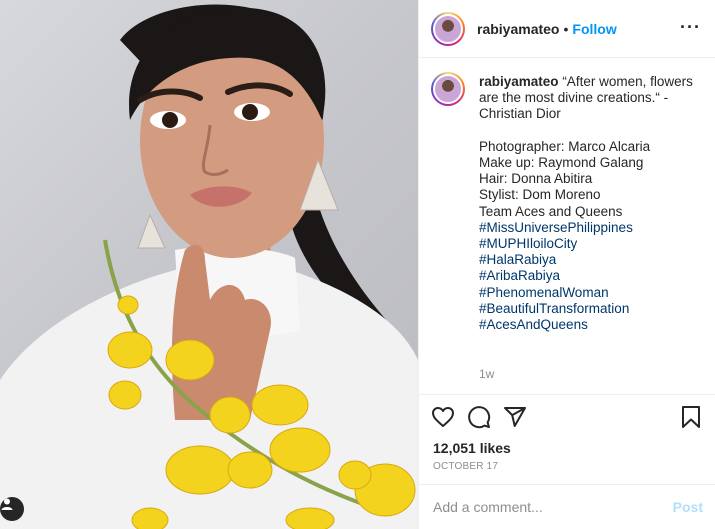 The image size is (715, 529). Describe the element at coordinates (586, 276) in the screenshot. I see `hashtag-link: #AribaRabiya` at that location.